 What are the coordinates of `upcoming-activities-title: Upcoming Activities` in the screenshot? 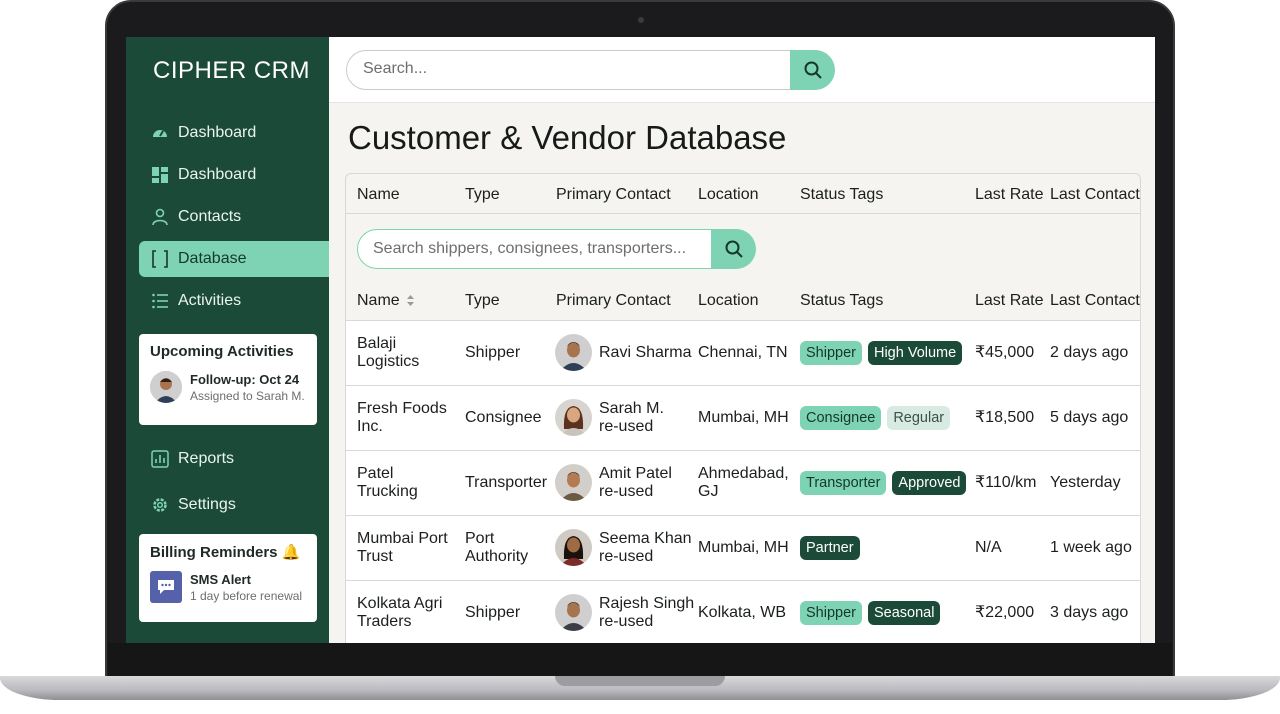 It's located at (222, 351).